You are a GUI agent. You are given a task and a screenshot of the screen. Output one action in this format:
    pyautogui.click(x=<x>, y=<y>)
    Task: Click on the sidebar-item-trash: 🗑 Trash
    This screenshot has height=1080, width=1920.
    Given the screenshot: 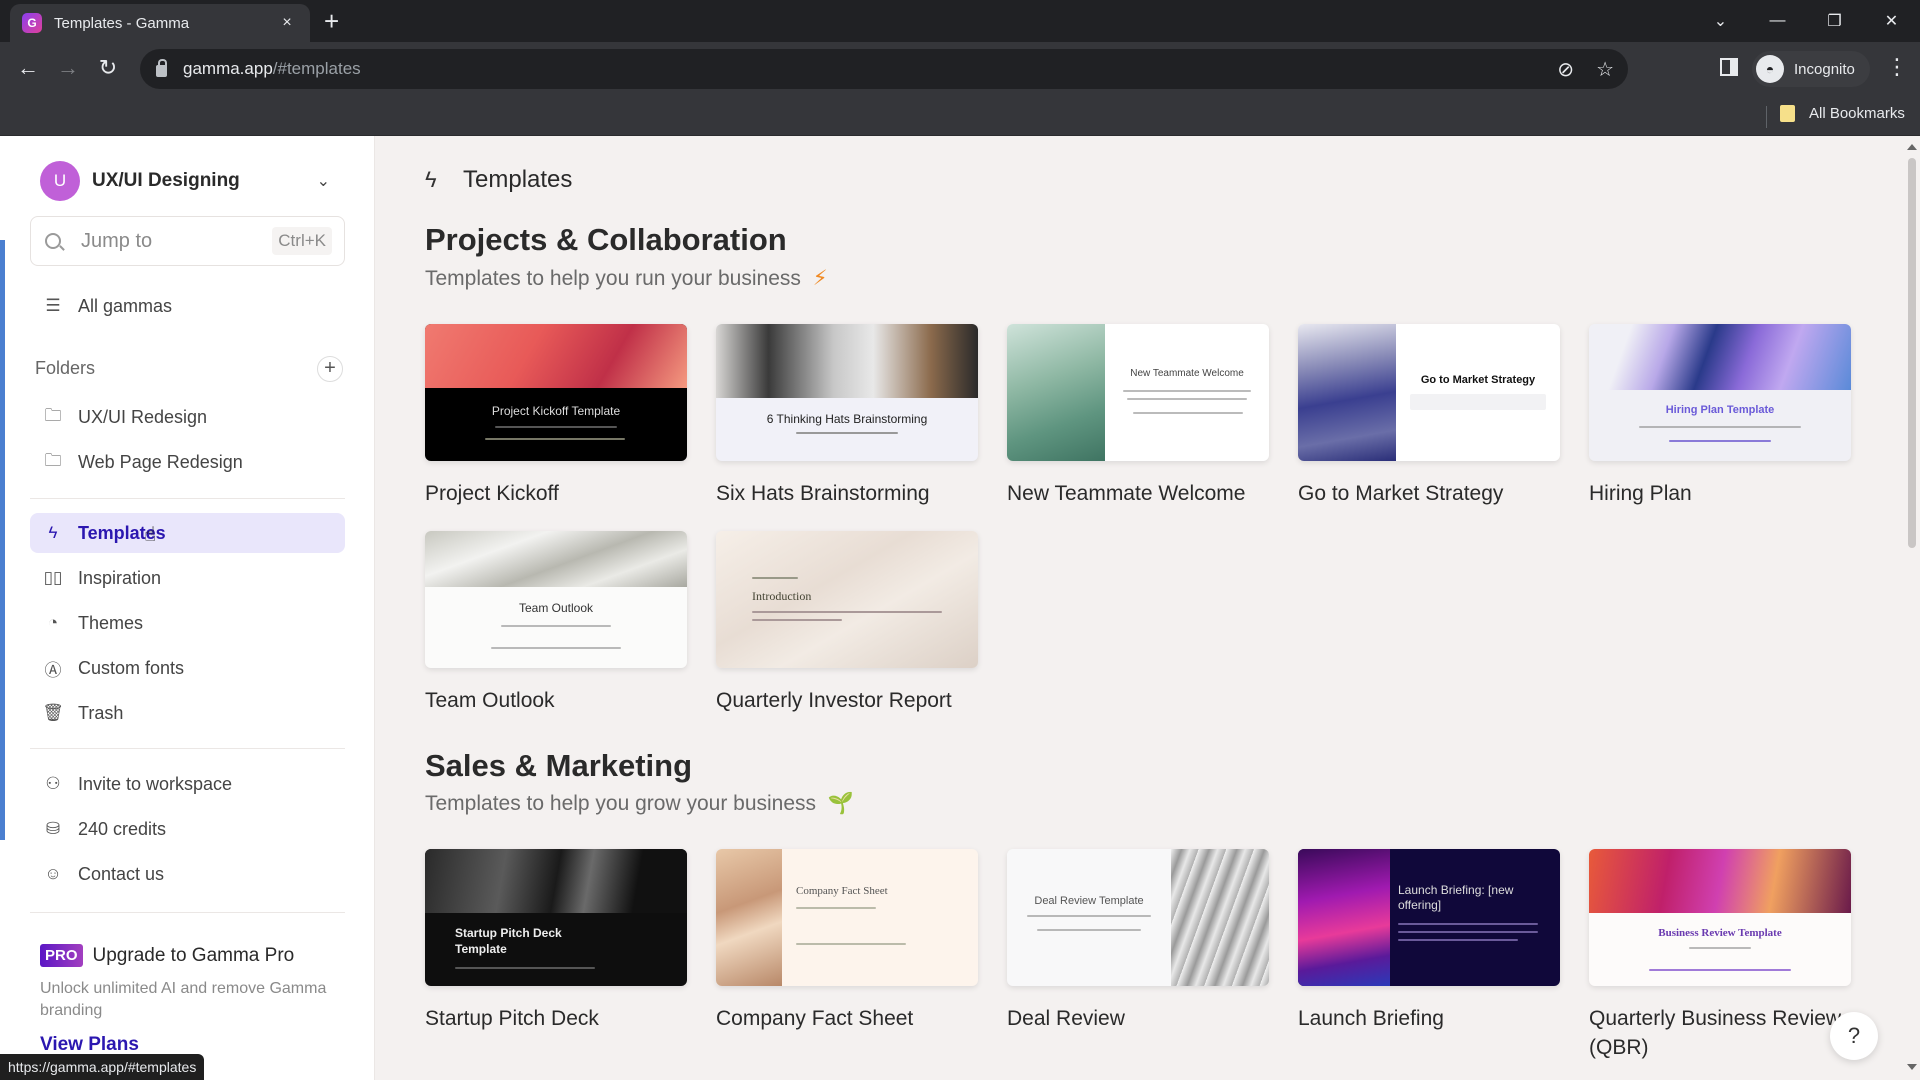 What is the action you would take?
    pyautogui.click(x=187, y=713)
    